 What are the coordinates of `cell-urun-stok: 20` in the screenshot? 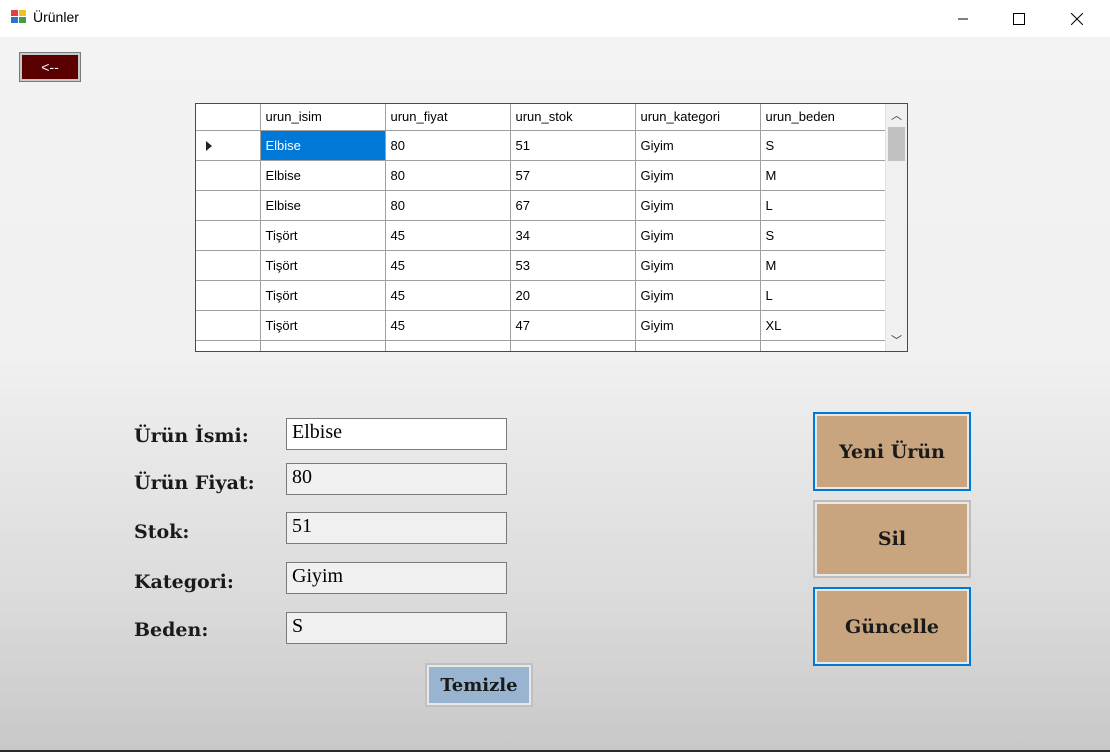 It's located at (573, 295).